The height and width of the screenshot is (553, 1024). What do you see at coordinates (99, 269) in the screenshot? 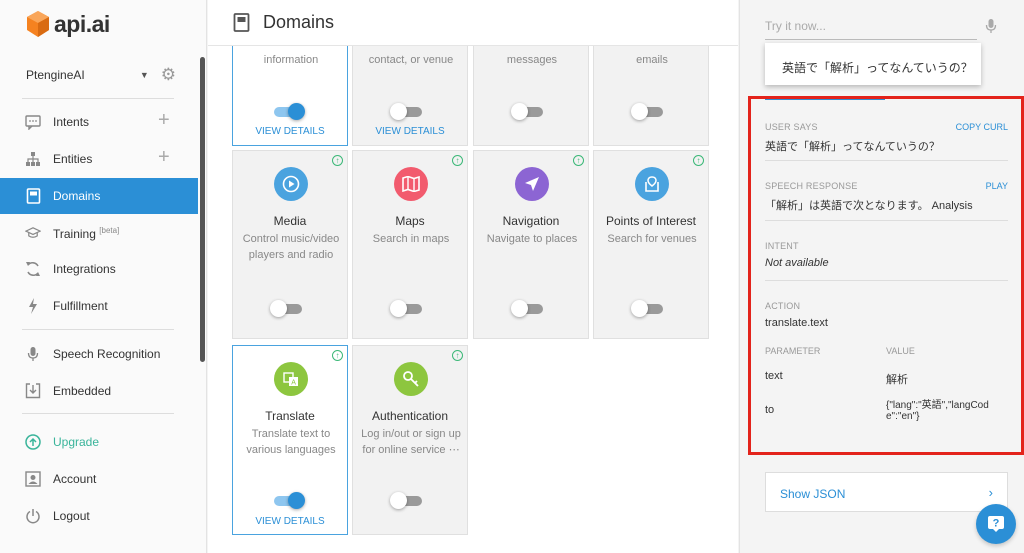
I see `sidebar-item-integrations: Integrations` at bounding box center [99, 269].